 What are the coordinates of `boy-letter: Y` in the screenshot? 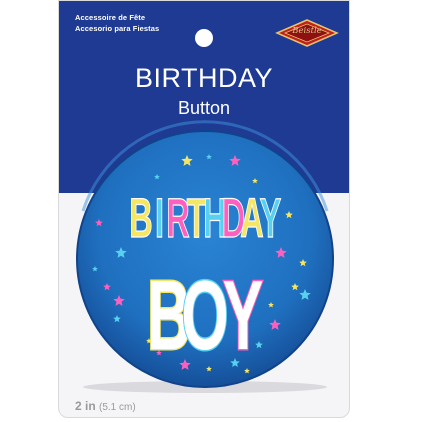 It's located at (243, 315).